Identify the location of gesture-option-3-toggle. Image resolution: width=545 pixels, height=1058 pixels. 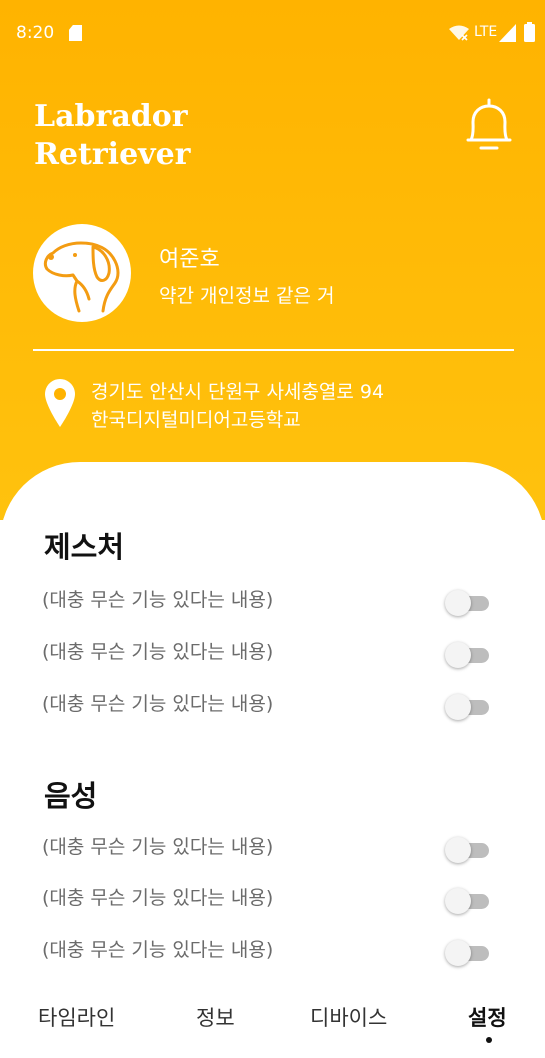
(467, 707).